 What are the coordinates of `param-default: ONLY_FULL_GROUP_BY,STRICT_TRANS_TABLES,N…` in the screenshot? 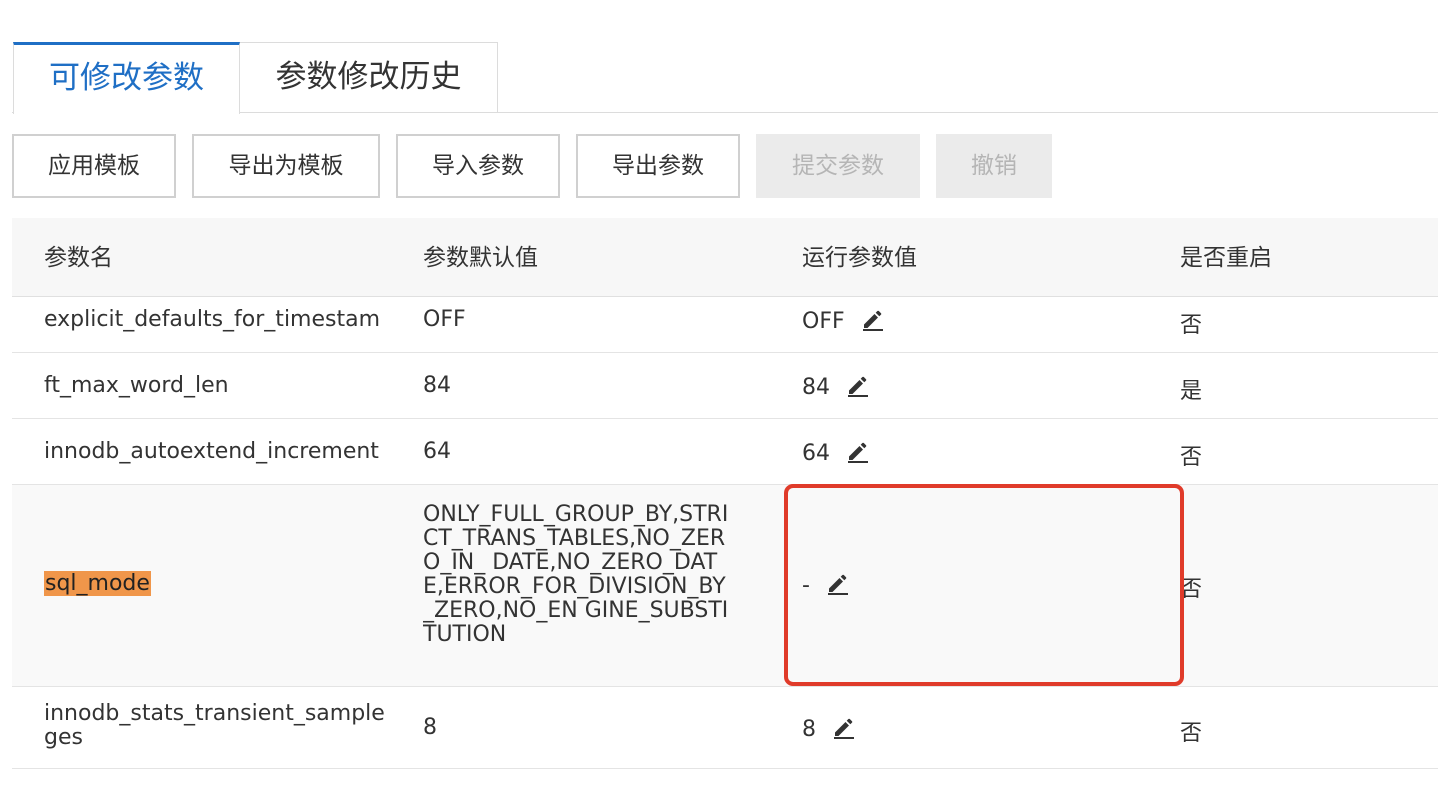 It's located at (576, 575).